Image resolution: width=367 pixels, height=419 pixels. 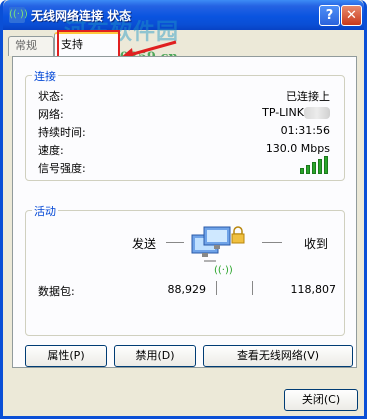 I want to click on signal-label: 信号强度:, so click(x=62, y=168).